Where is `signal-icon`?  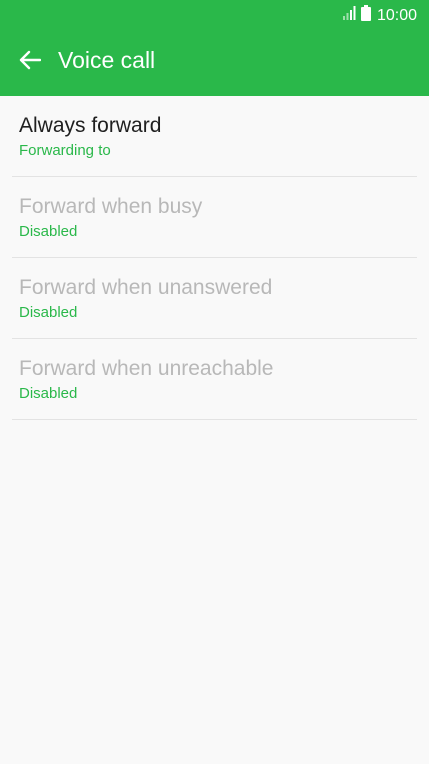
signal-icon is located at coordinates (349, 15).